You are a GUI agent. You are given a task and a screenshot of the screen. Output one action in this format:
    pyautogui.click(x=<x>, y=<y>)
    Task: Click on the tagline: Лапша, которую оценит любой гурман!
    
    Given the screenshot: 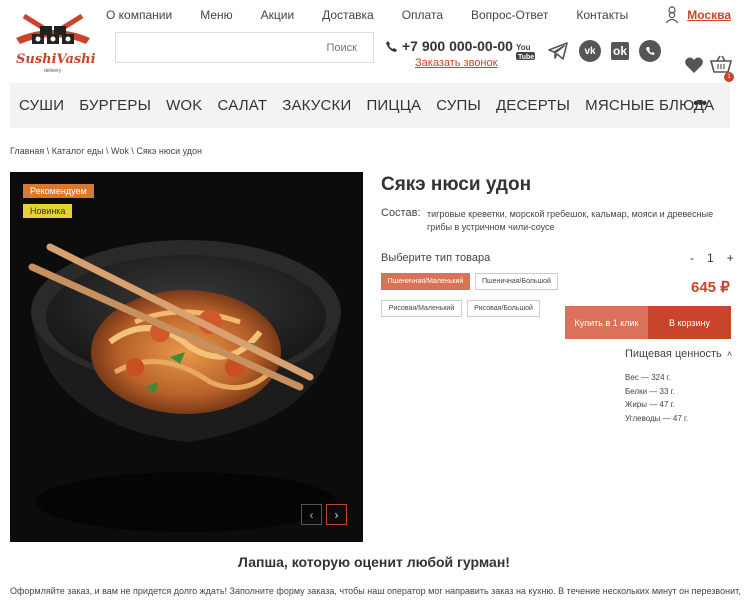 What is the action you would take?
    pyautogui.click(x=374, y=562)
    